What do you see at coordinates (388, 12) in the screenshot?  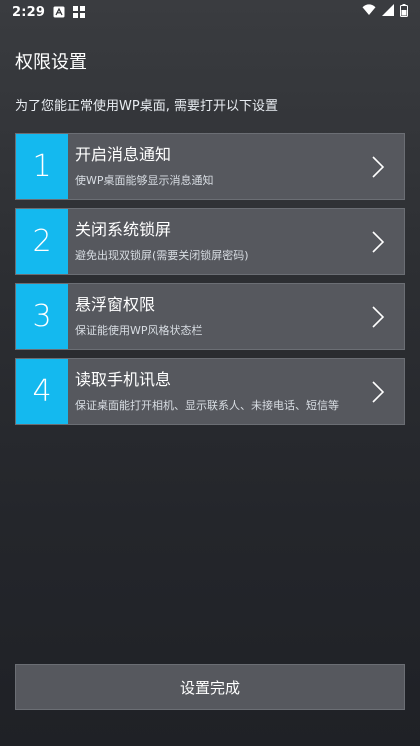 I see `signal-icon` at bounding box center [388, 12].